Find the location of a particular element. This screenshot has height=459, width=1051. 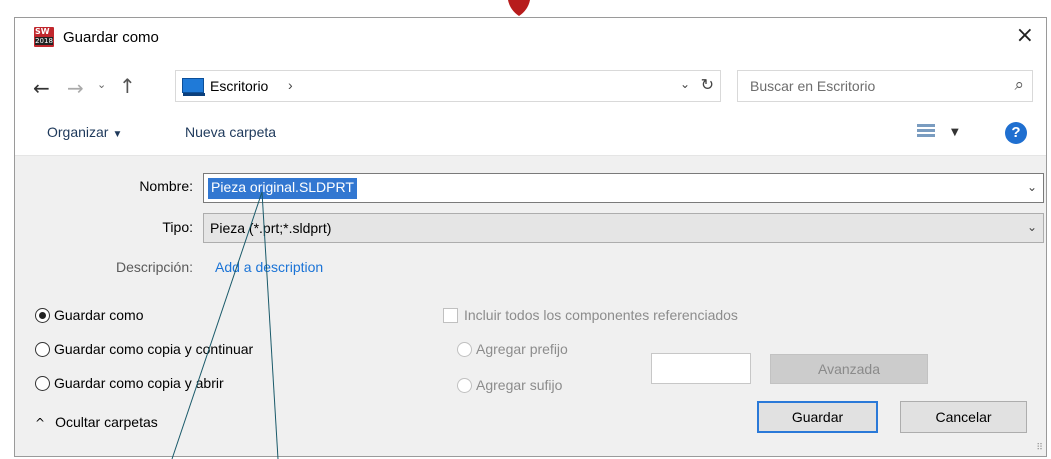

chevron-up-icon: ^ is located at coordinates (40, 423).